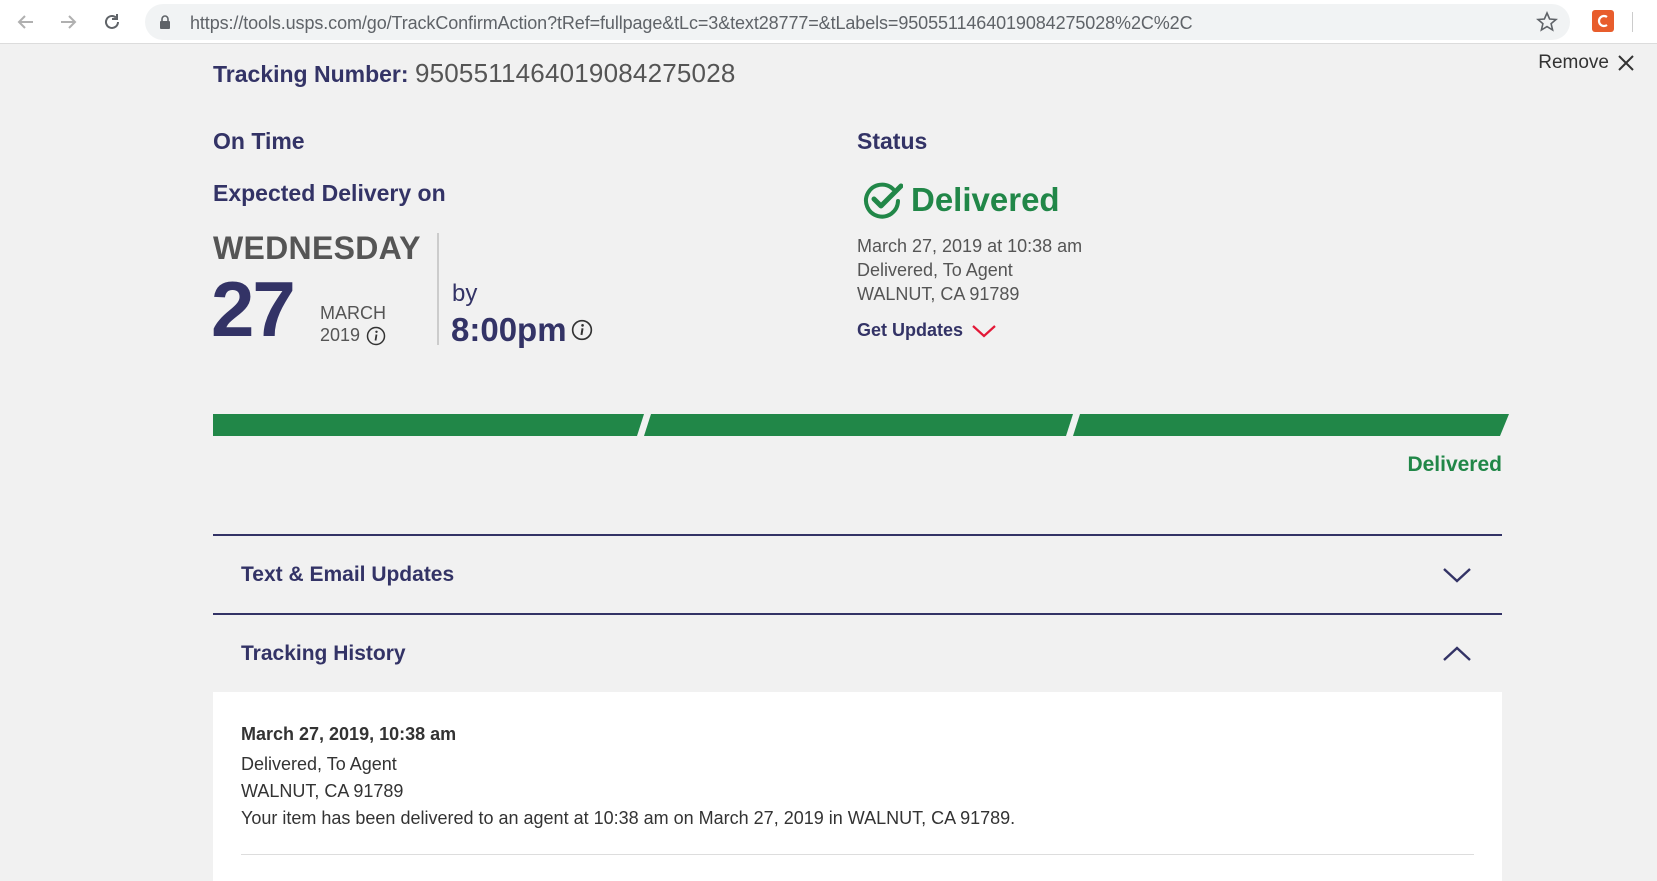 Image resolution: width=1657 pixels, height=881 pixels. What do you see at coordinates (1603, 21) in the screenshot?
I see `extension-icon` at bounding box center [1603, 21].